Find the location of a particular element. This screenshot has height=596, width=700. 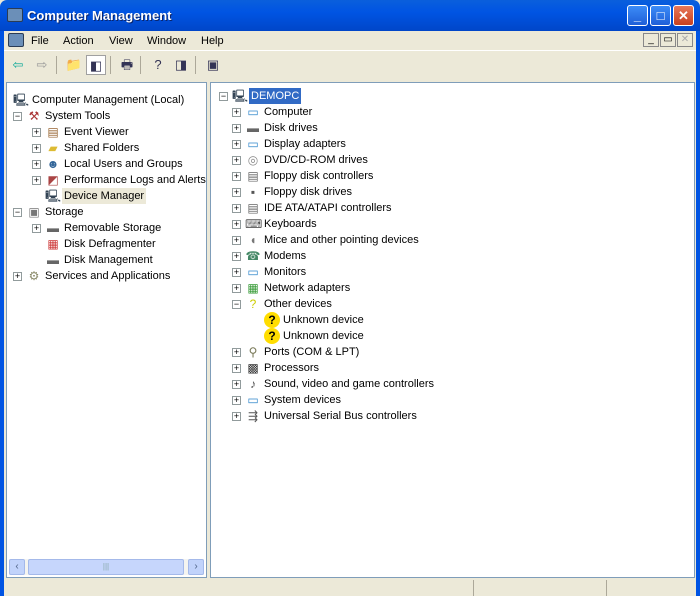

tree-item: − ▣ Storage is located at coordinates (106, 212).